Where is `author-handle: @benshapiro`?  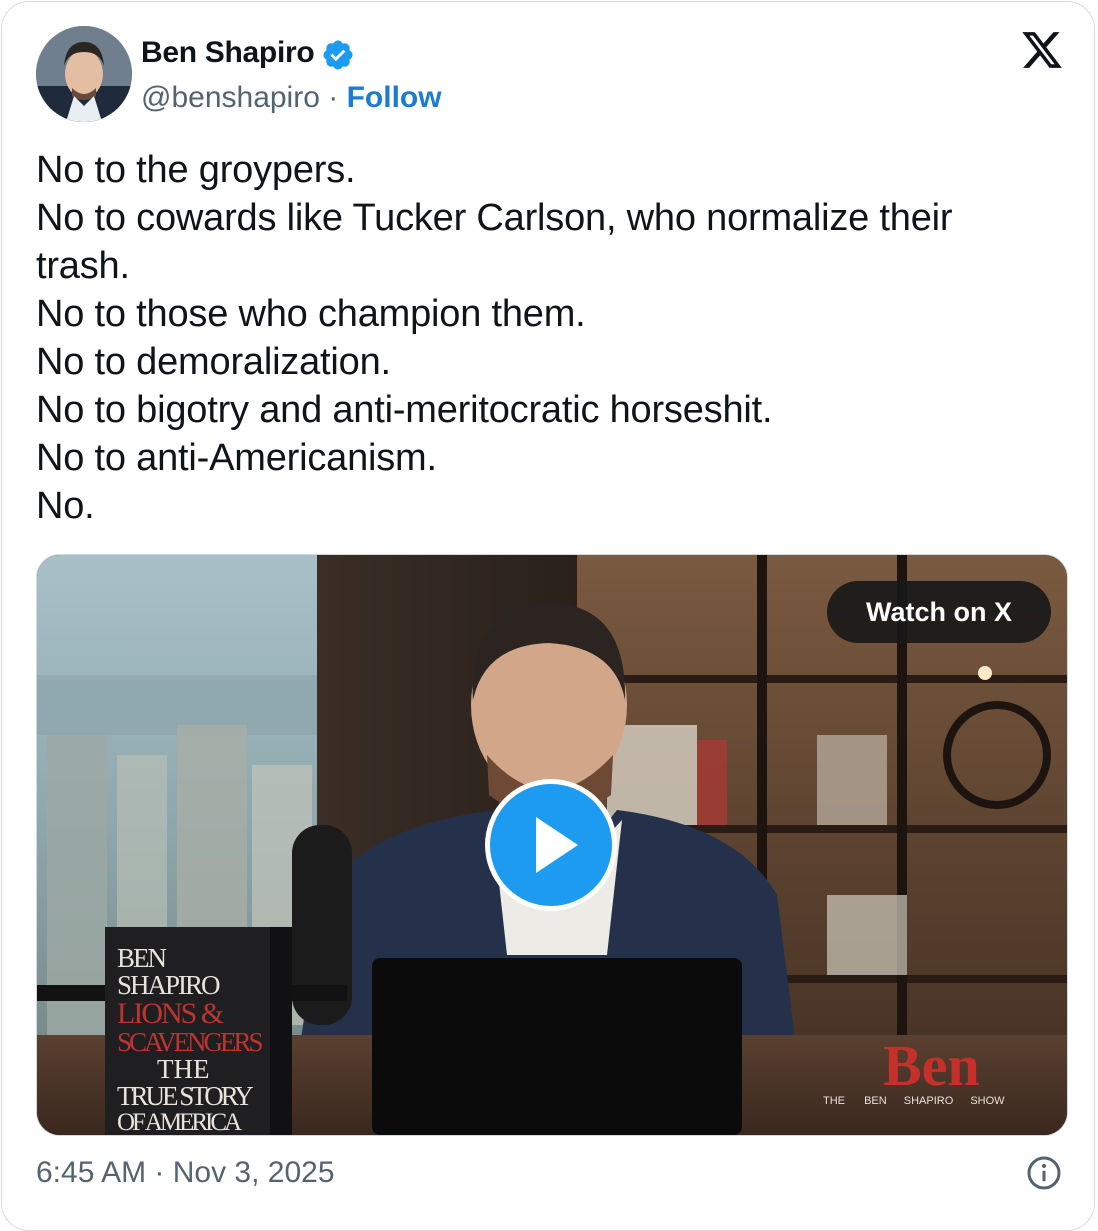
author-handle: @benshapiro is located at coordinates (230, 97).